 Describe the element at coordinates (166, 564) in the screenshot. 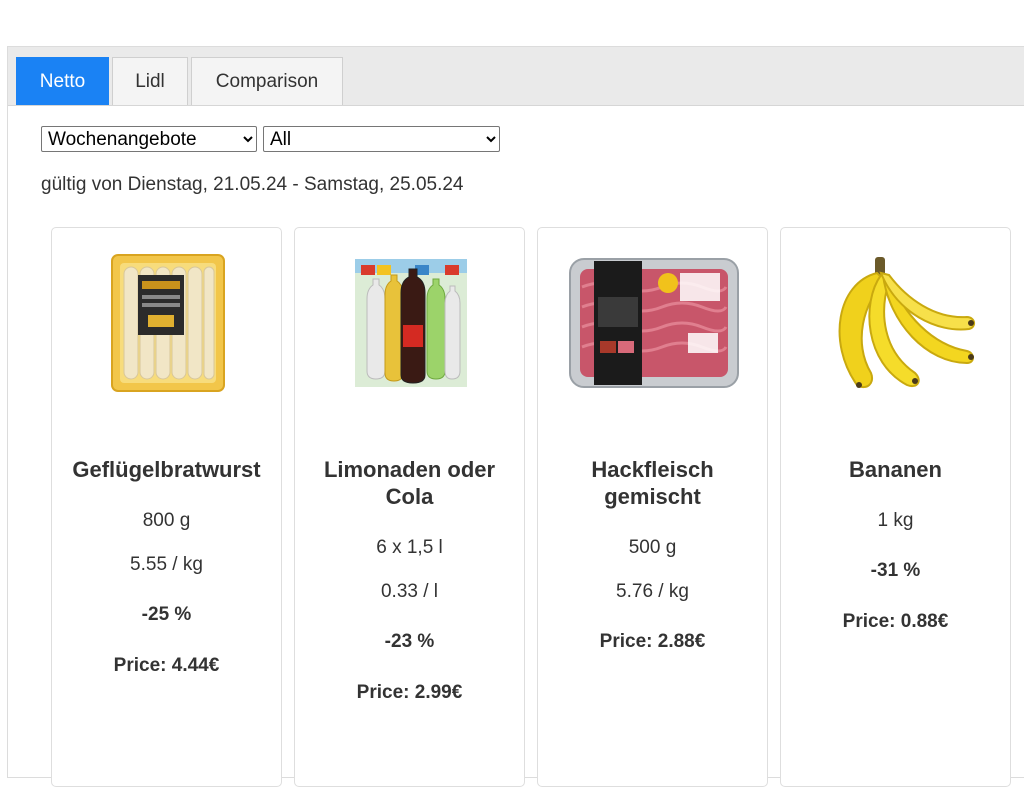

I see `product-unit-price: 5.55 / kg` at that location.